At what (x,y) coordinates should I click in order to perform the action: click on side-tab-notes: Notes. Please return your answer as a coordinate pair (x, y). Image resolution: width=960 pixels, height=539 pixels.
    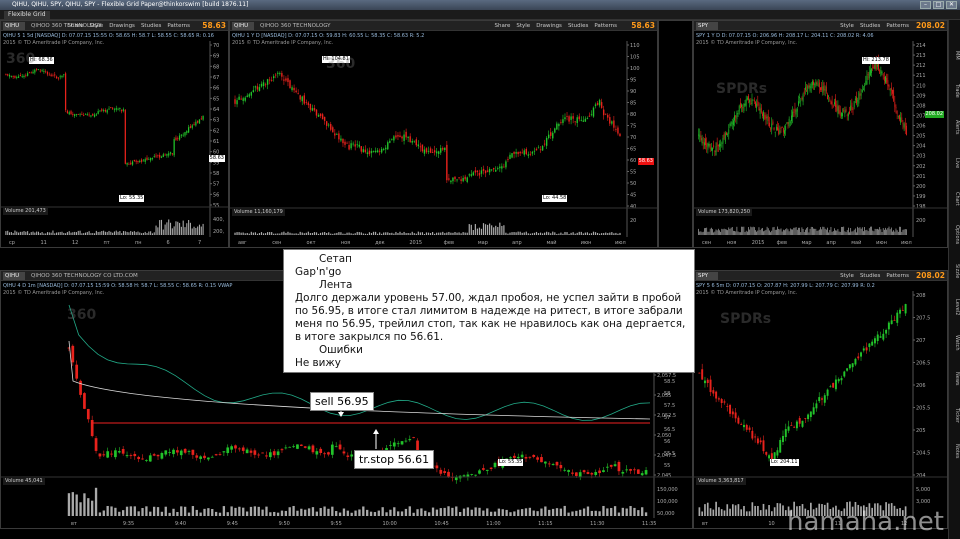
    Looking at the image, I should click on (955, 451).